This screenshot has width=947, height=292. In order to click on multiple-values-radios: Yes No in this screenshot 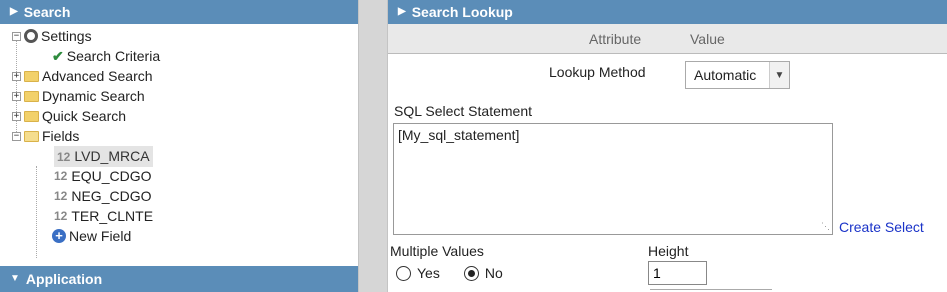, I will do `click(449, 273)`.